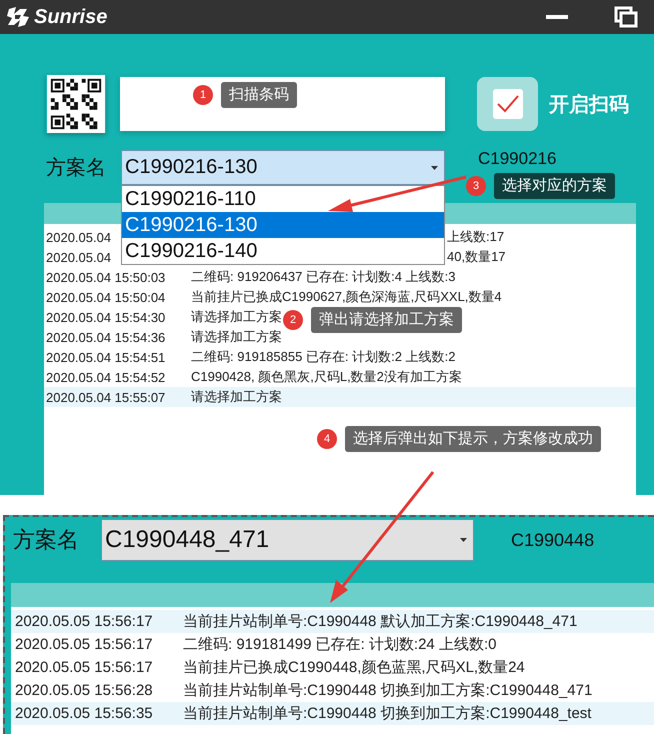  What do you see at coordinates (71, 17) in the screenshot?
I see `app-name: Sunrise` at bounding box center [71, 17].